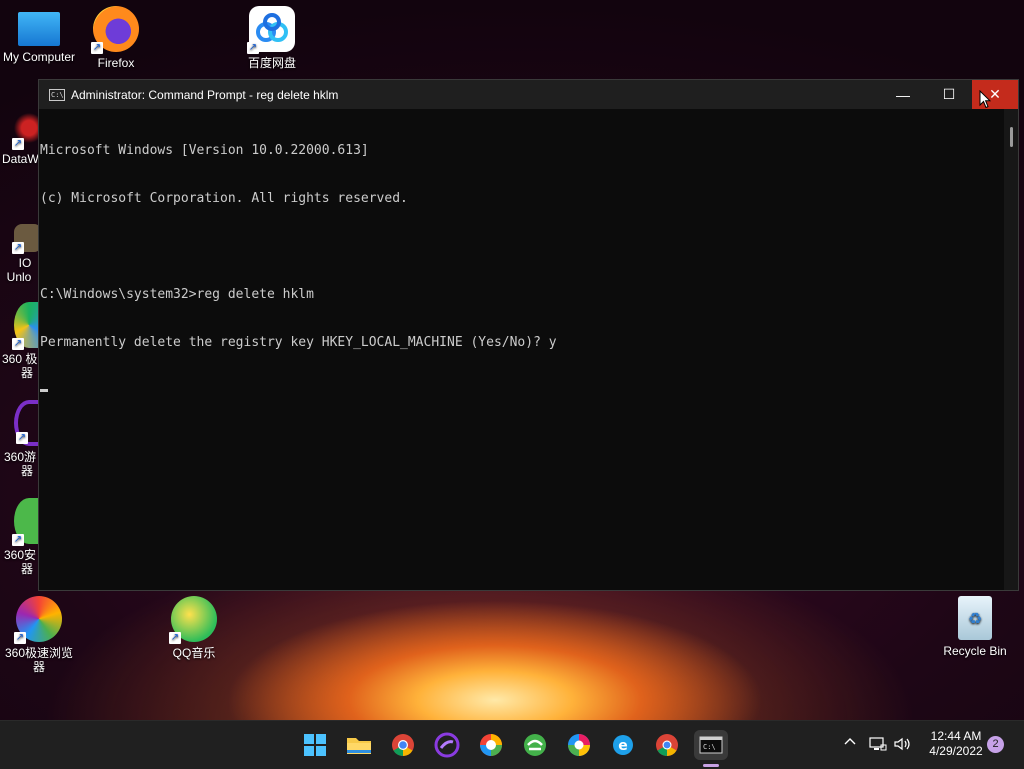 The height and width of the screenshot is (769, 1024). What do you see at coordinates (949, 94) in the screenshot?
I see `maximize-button: ☐` at bounding box center [949, 94].